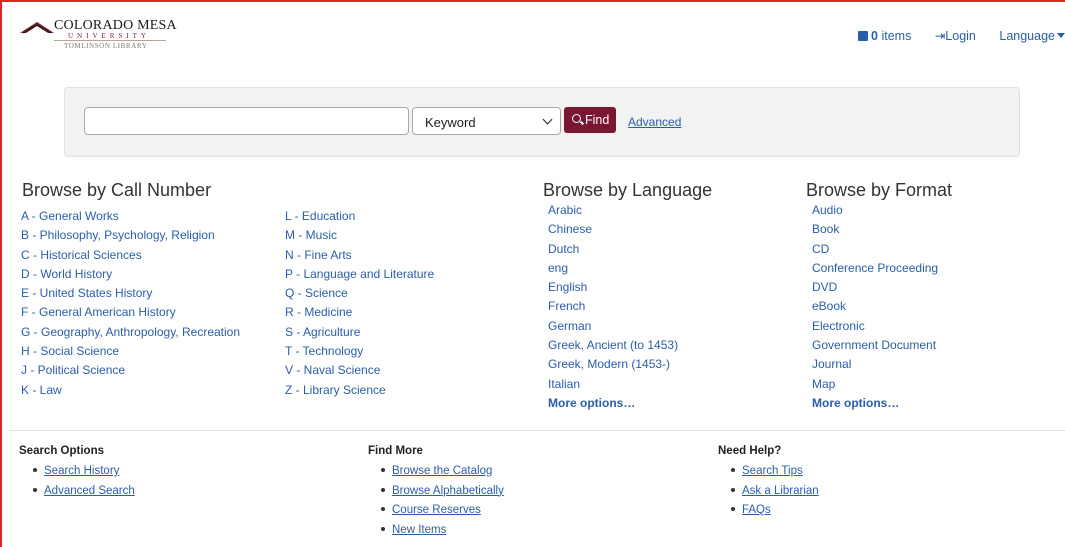 The width and height of the screenshot is (1065, 547). I want to click on format-link: Book, so click(875, 229).